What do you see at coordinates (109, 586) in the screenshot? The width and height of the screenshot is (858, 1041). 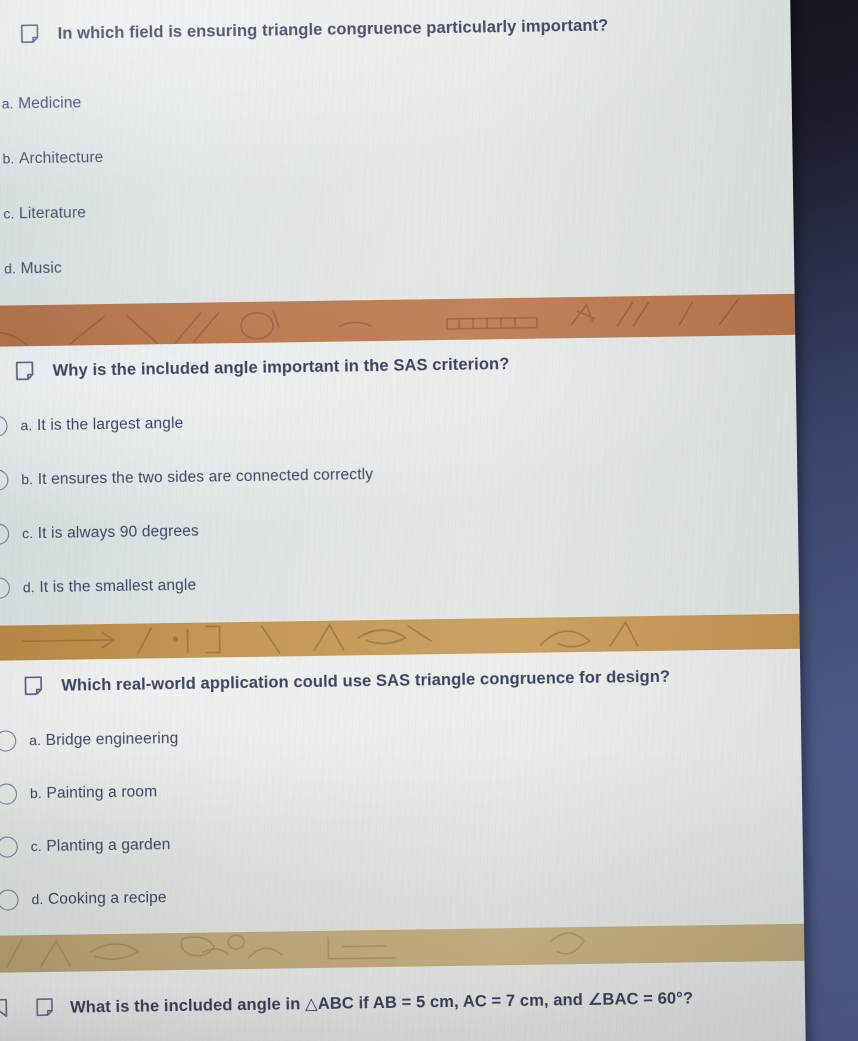 I see `option-label: d. It is the smallest angle` at bounding box center [109, 586].